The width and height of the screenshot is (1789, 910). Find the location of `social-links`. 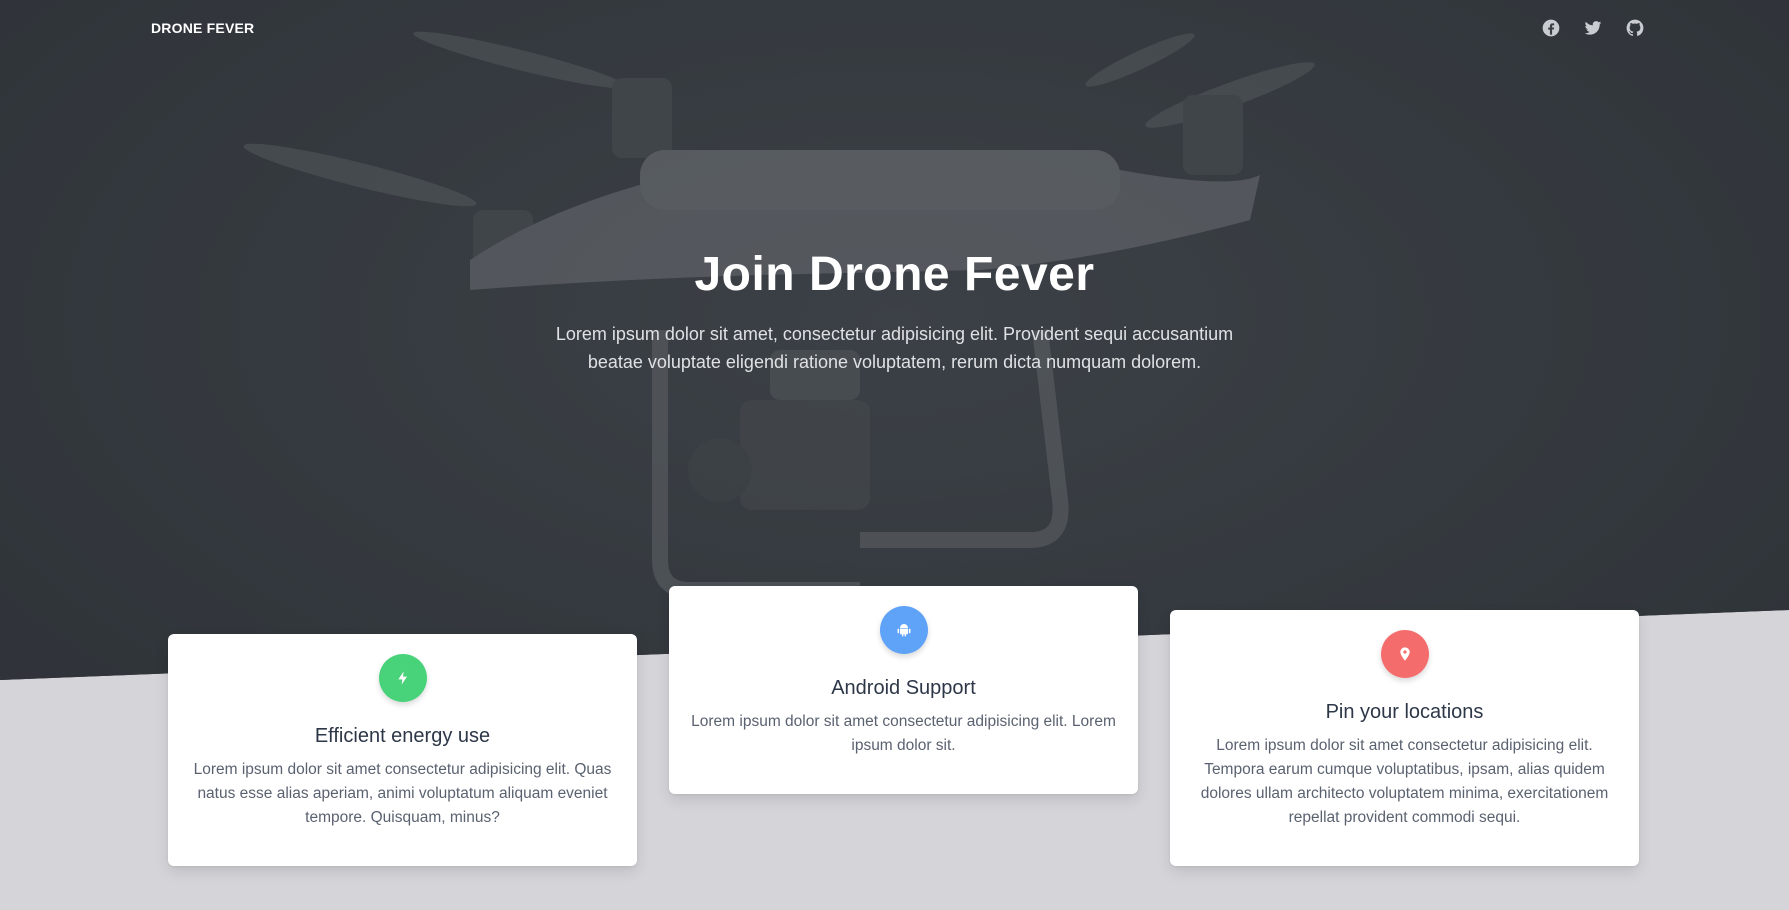

social-links is located at coordinates (1593, 28).